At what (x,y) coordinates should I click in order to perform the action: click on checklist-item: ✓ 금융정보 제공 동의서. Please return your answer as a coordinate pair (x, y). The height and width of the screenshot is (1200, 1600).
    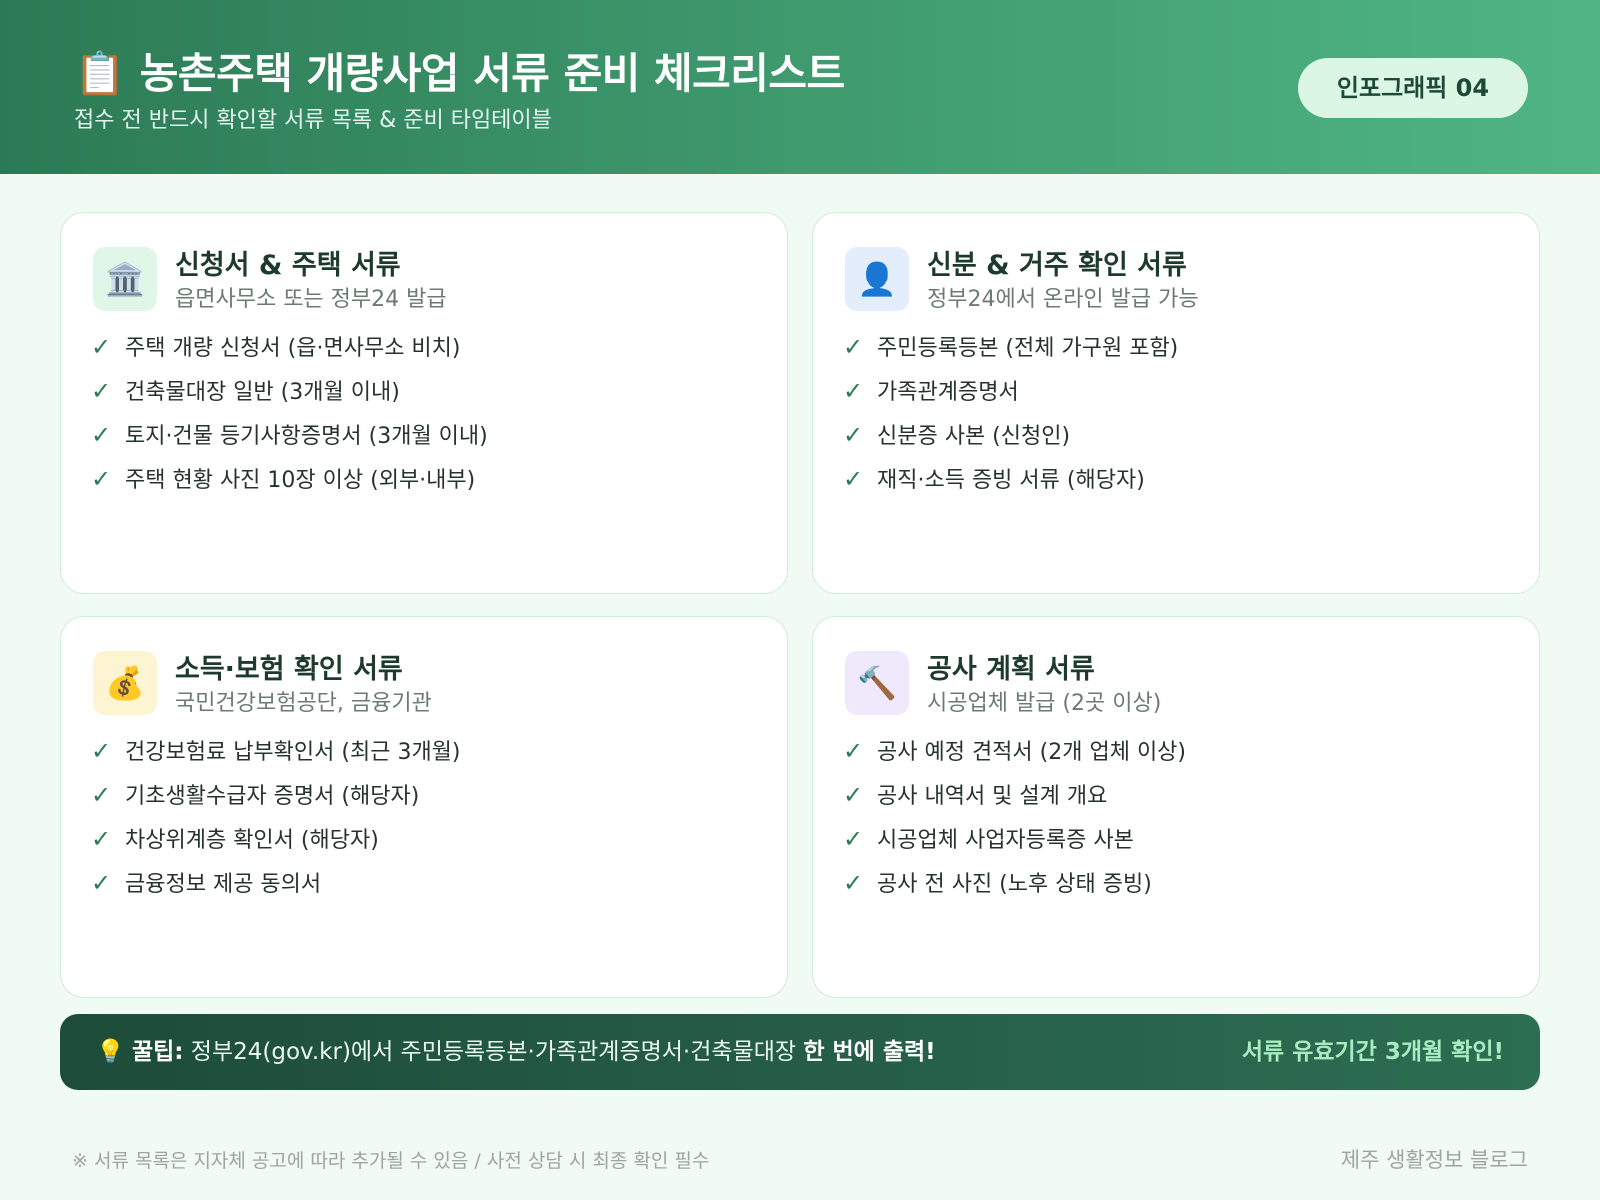
    Looking at the image, I should click on (276, 883).